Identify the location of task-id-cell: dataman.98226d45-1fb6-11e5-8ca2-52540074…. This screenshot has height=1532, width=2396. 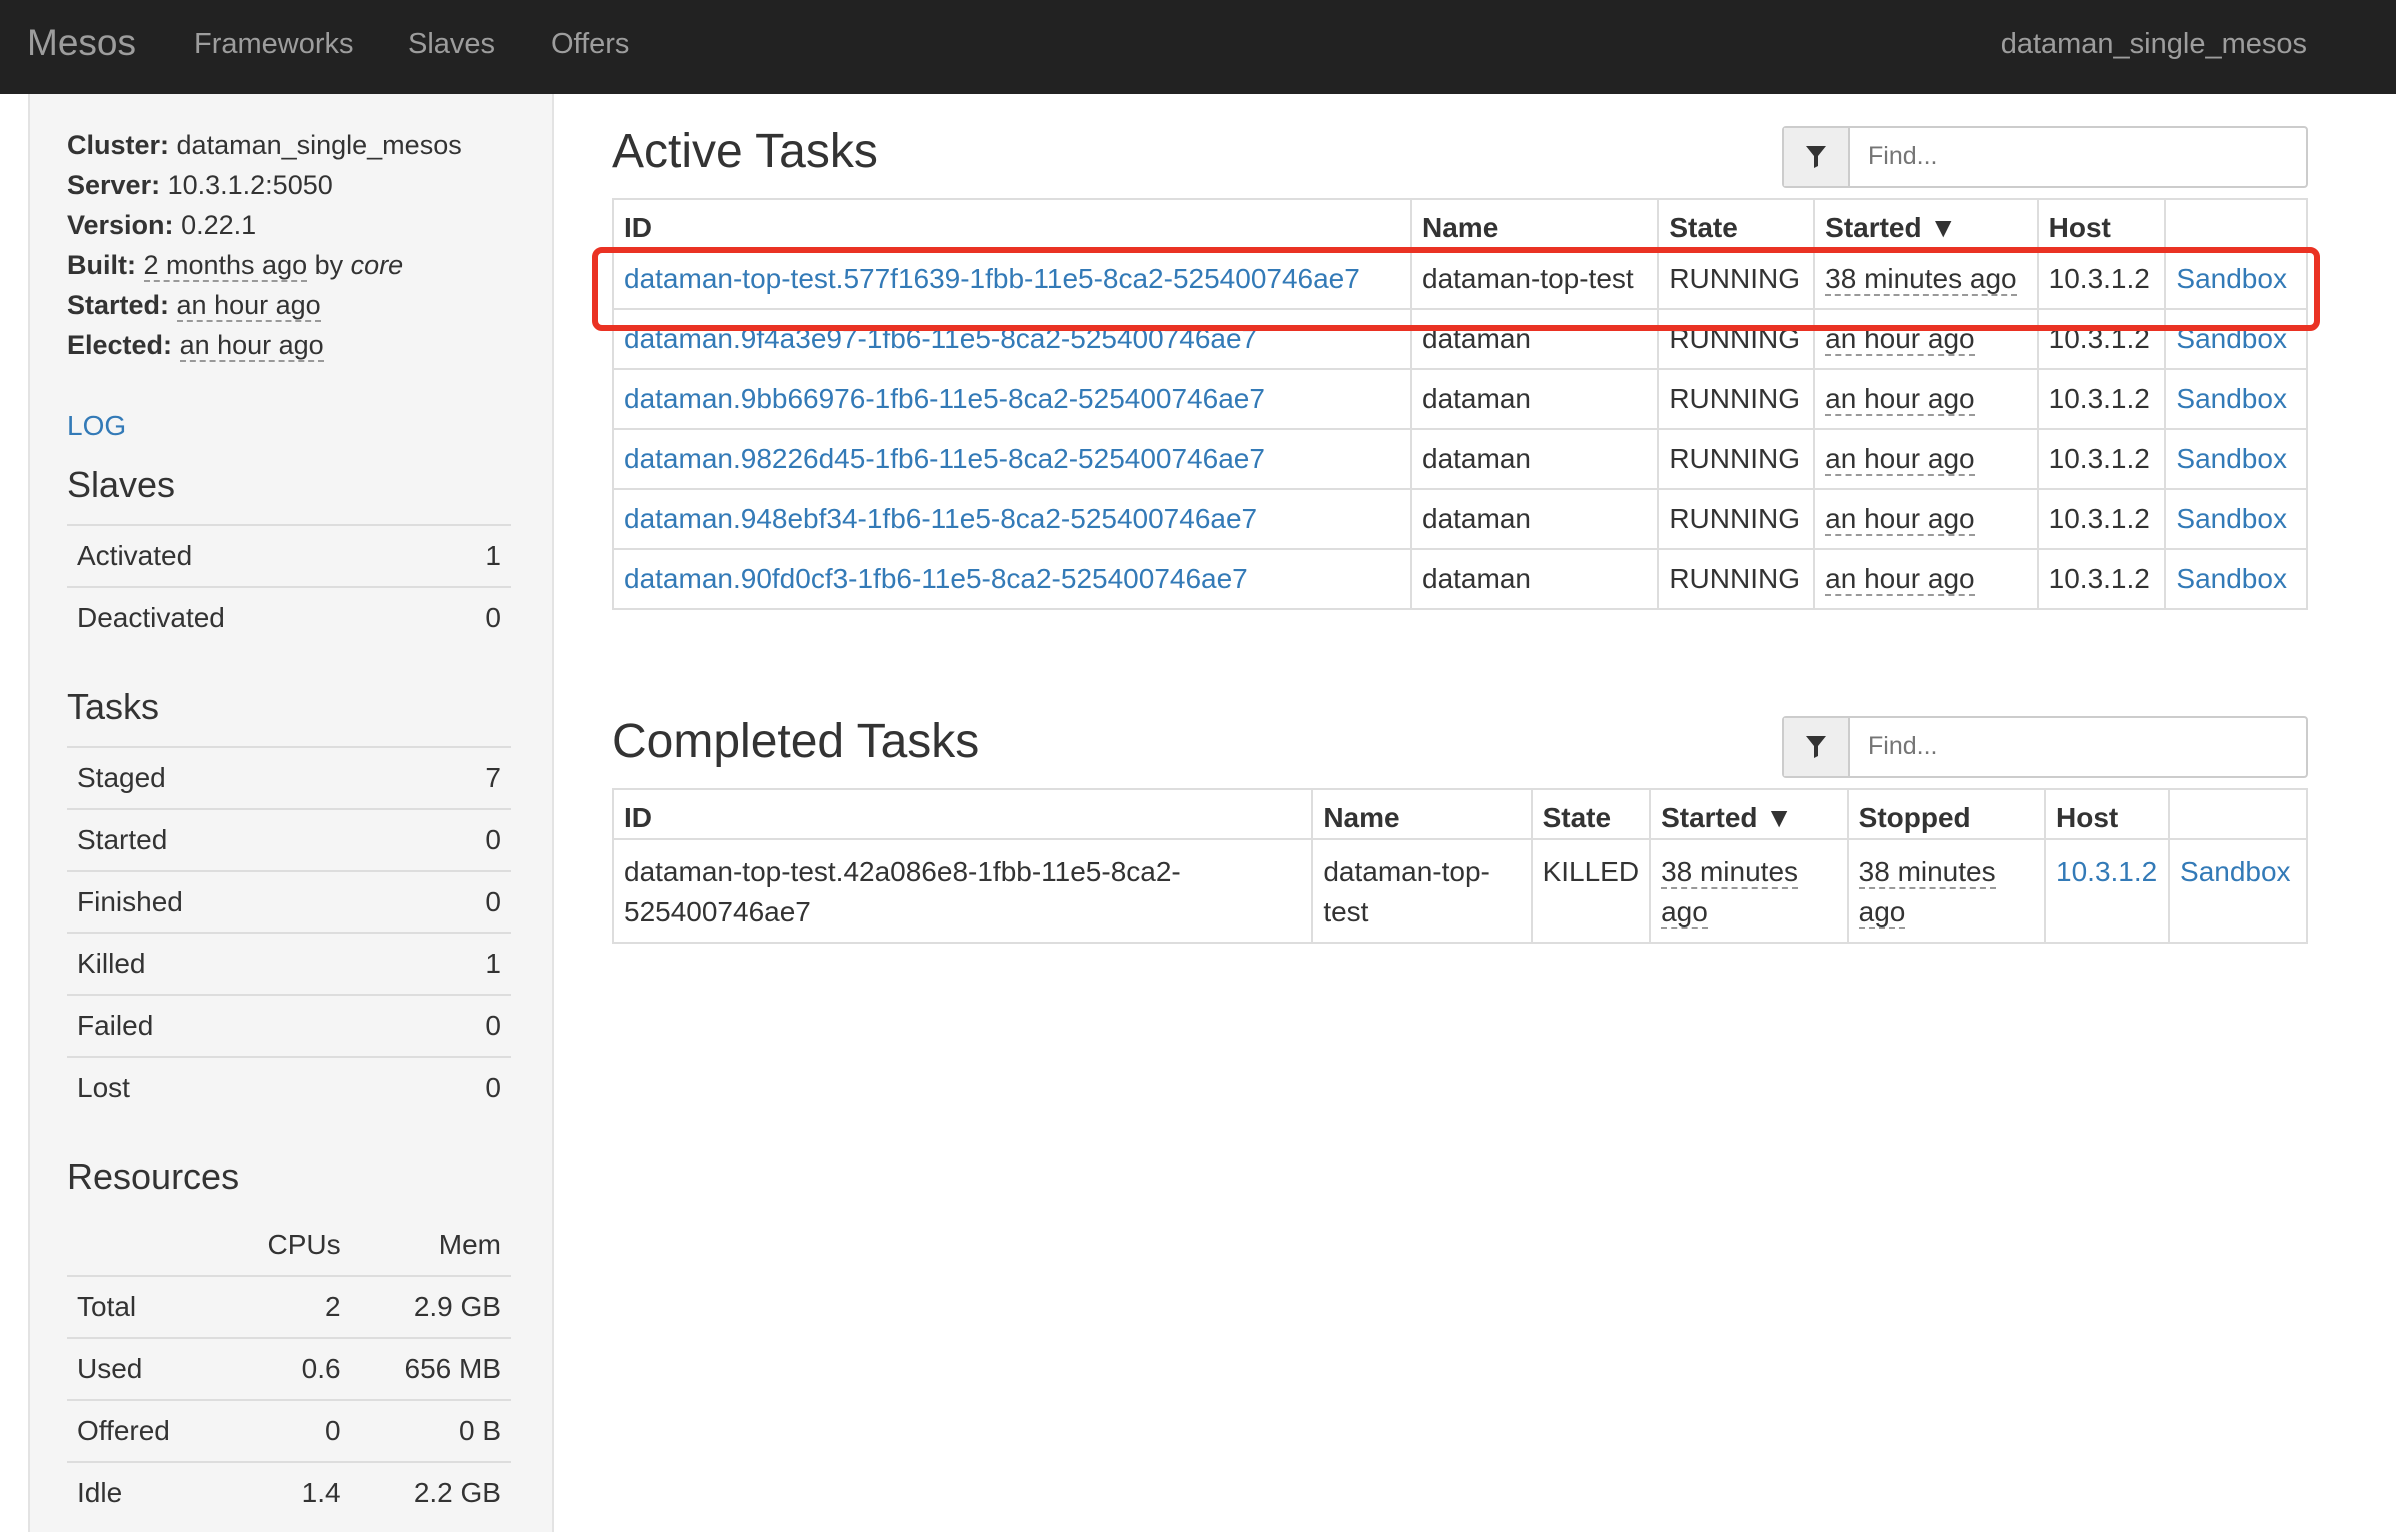
(1012, 459).